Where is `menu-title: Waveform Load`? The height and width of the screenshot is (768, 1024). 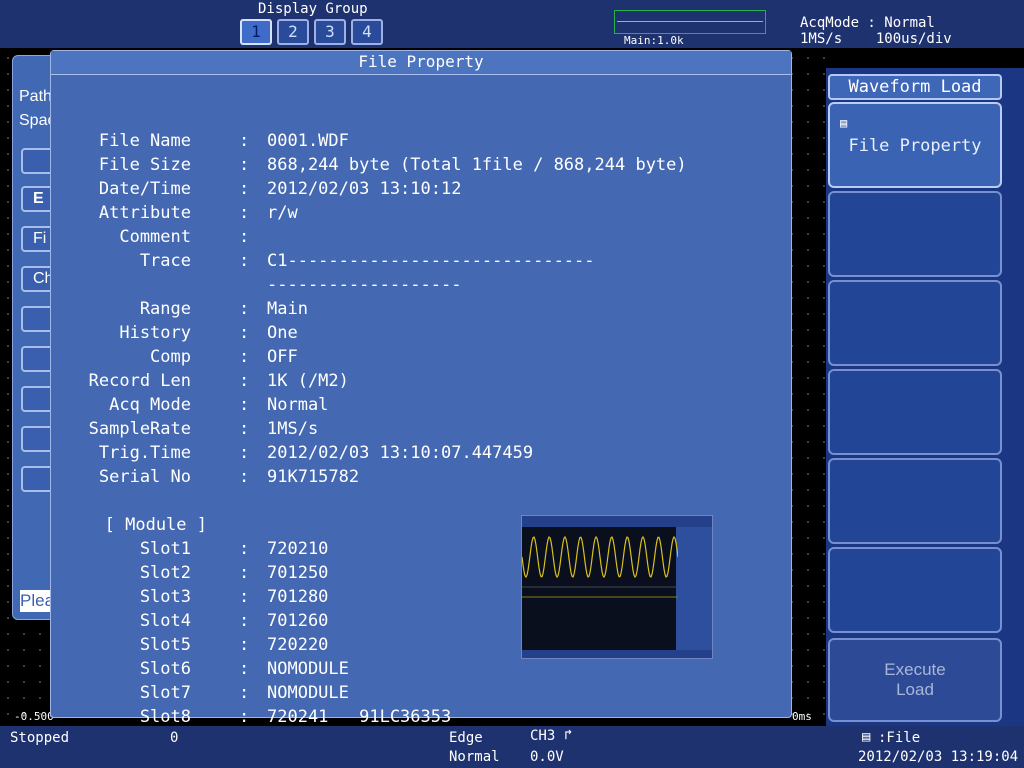 menu-title: Waveform Load is located at coordinates (915, 87).